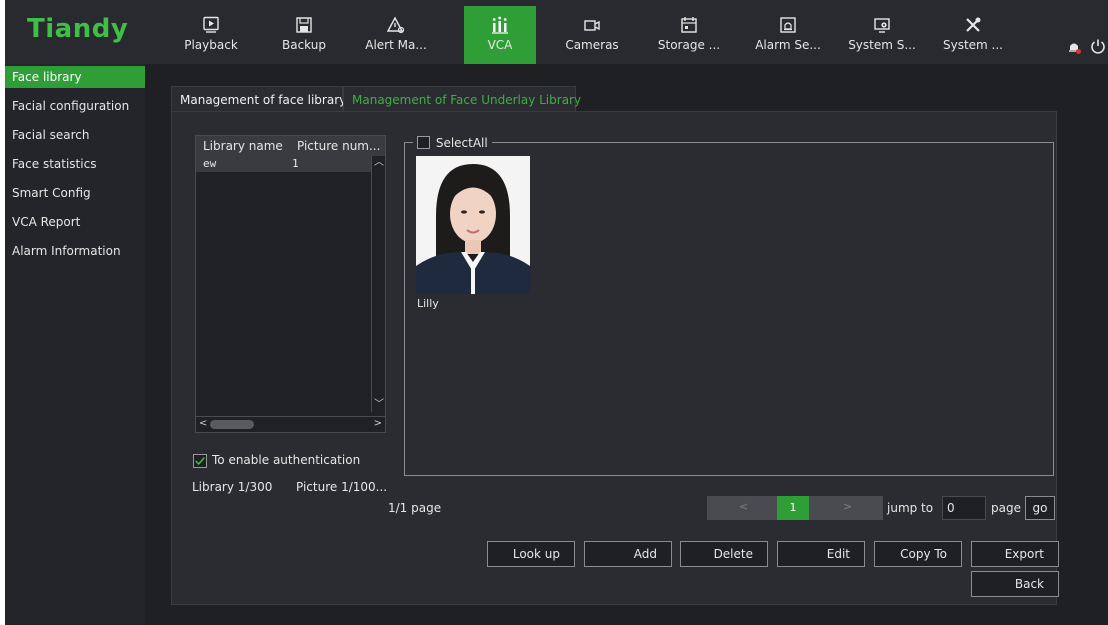  I want to click on nav-label: Backup, so click(304, 45).